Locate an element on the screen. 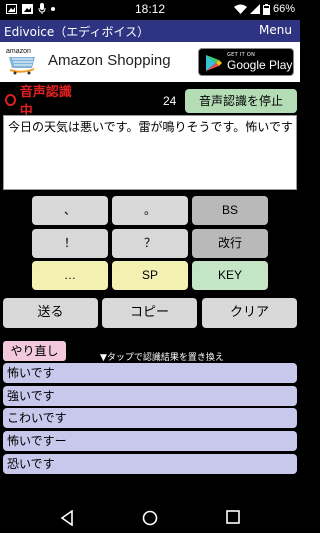  back-icon is located at coordinates (67, 518).